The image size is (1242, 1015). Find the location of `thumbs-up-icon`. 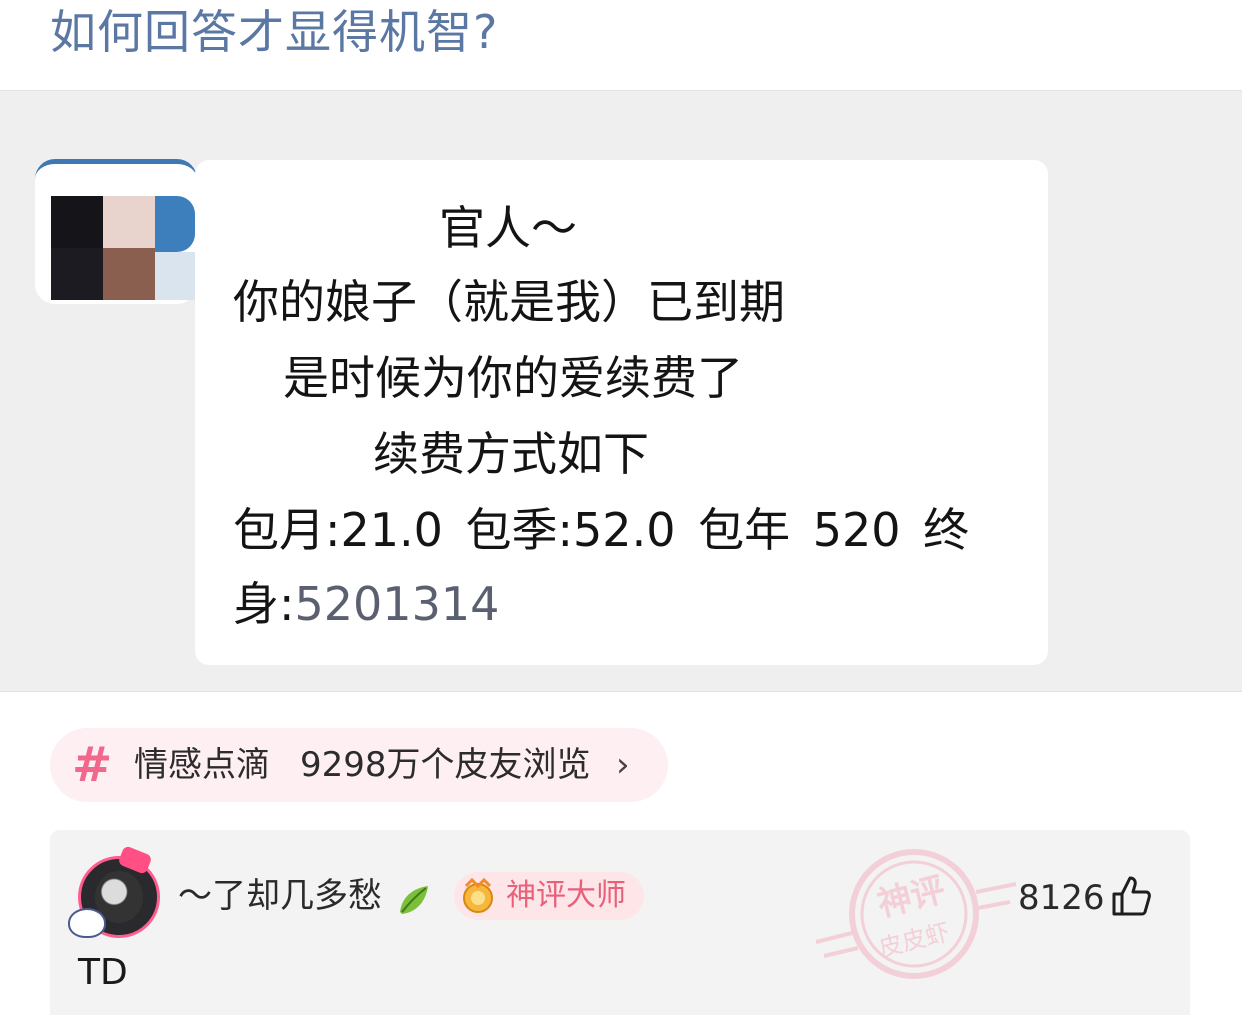

thumbs-up-icon is located at coordinates (1131, 896).